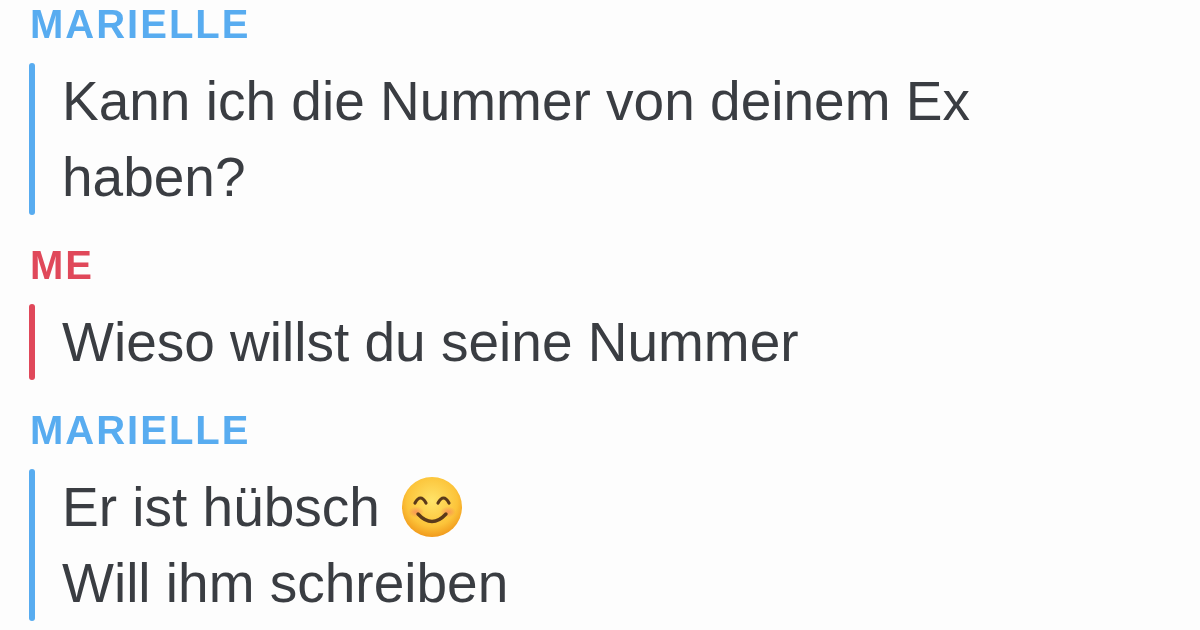 Image resolution: width=1200 pixels, height=630 pixels. Describe the element at coordinates (61, 265) in the screenshot. I see `sender-name: ME` at that location.